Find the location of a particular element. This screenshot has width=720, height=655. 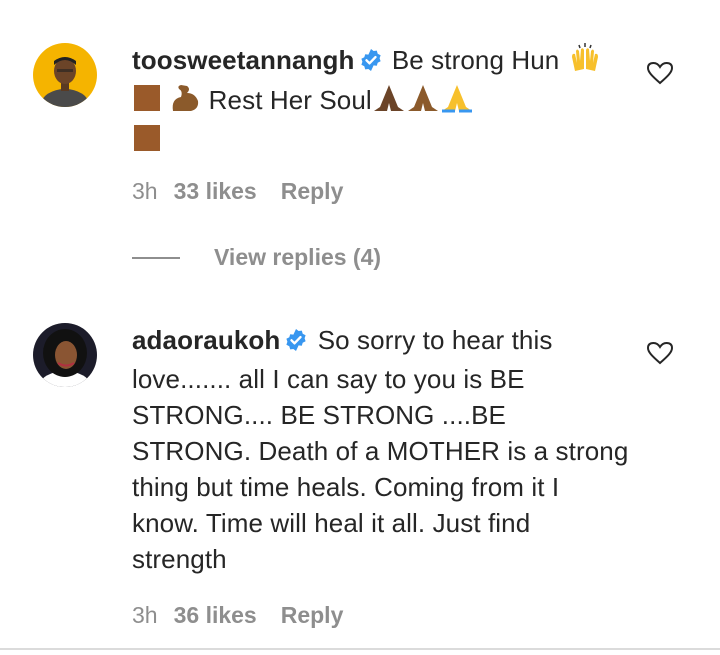

username: toosweetannangh is located at coordinates (243, 60).